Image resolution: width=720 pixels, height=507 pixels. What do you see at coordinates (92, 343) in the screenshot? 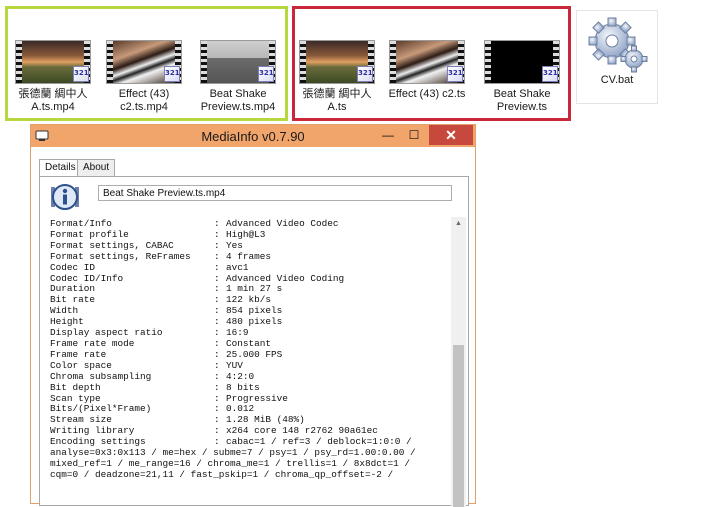
I see `report-key: Frame rate mode` at bounding box center [92, 343].